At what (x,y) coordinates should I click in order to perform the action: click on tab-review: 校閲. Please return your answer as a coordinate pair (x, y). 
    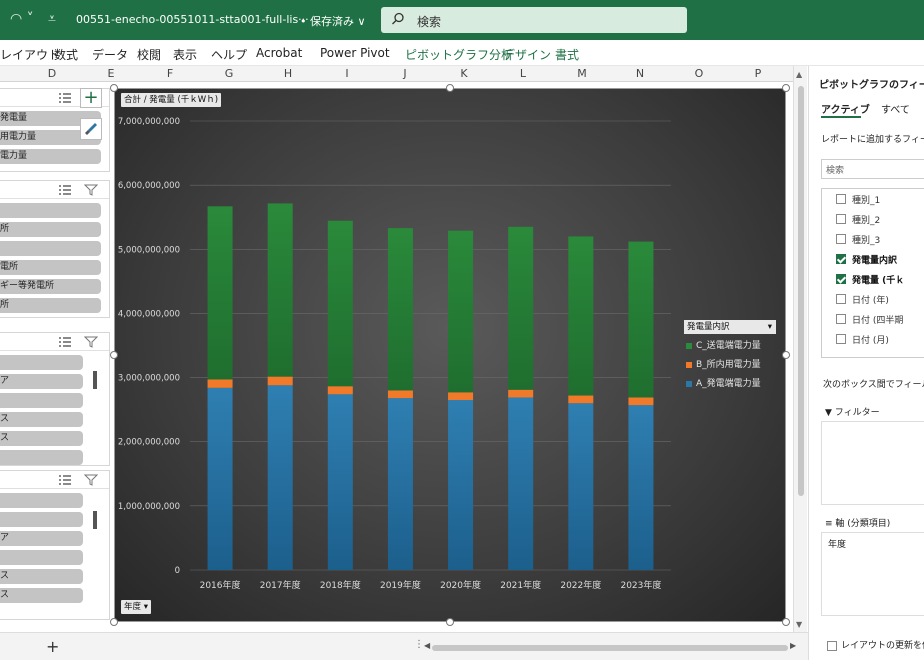
    Looking at the image, I should click on (149, 54).